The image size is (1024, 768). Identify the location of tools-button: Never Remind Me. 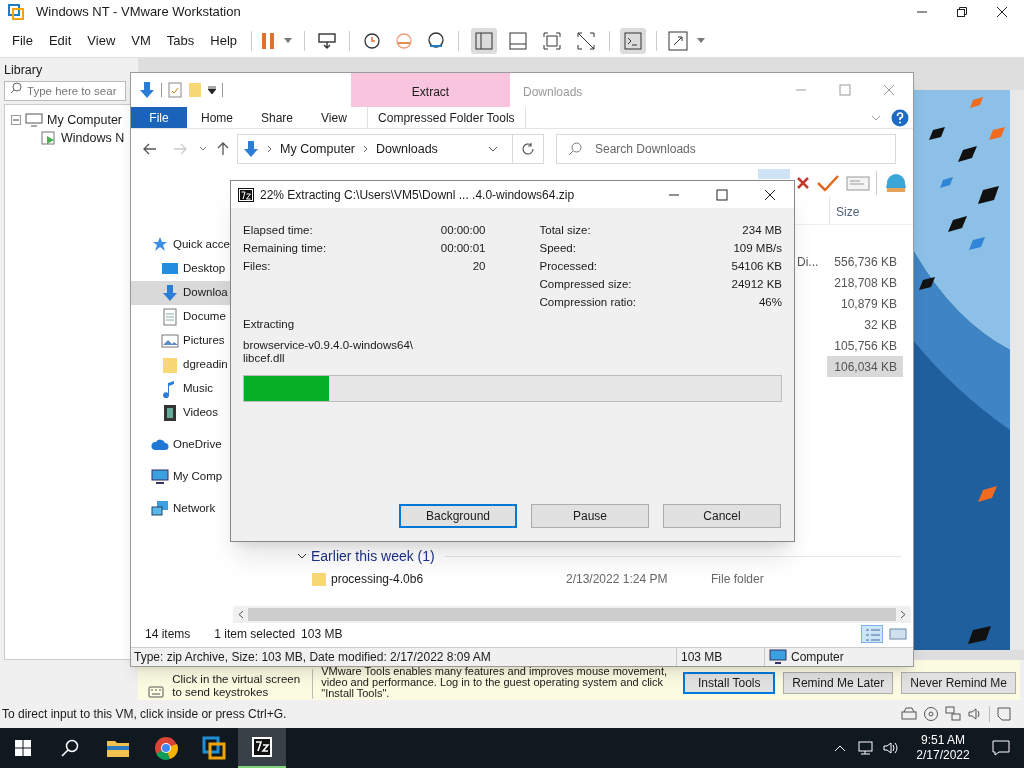
(958, 682).